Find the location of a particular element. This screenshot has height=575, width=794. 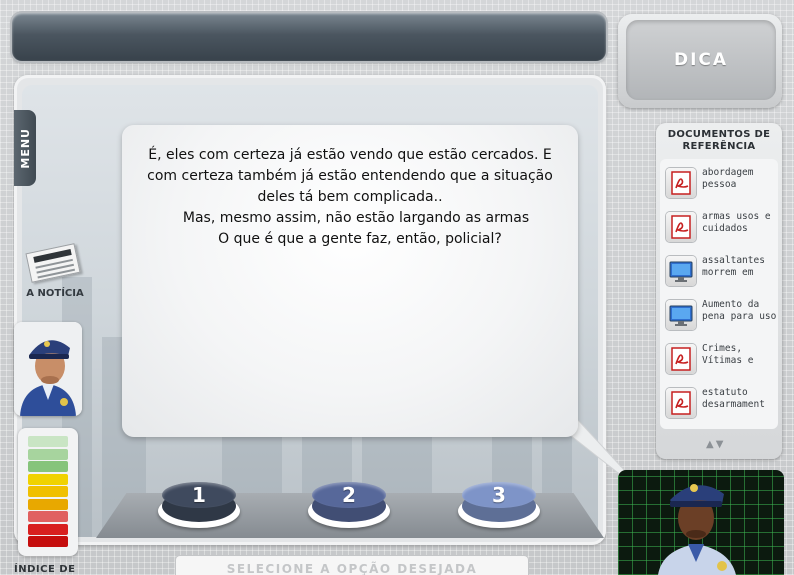

doc-item: assaltantes morrem em is located at coordinates (720, 271).